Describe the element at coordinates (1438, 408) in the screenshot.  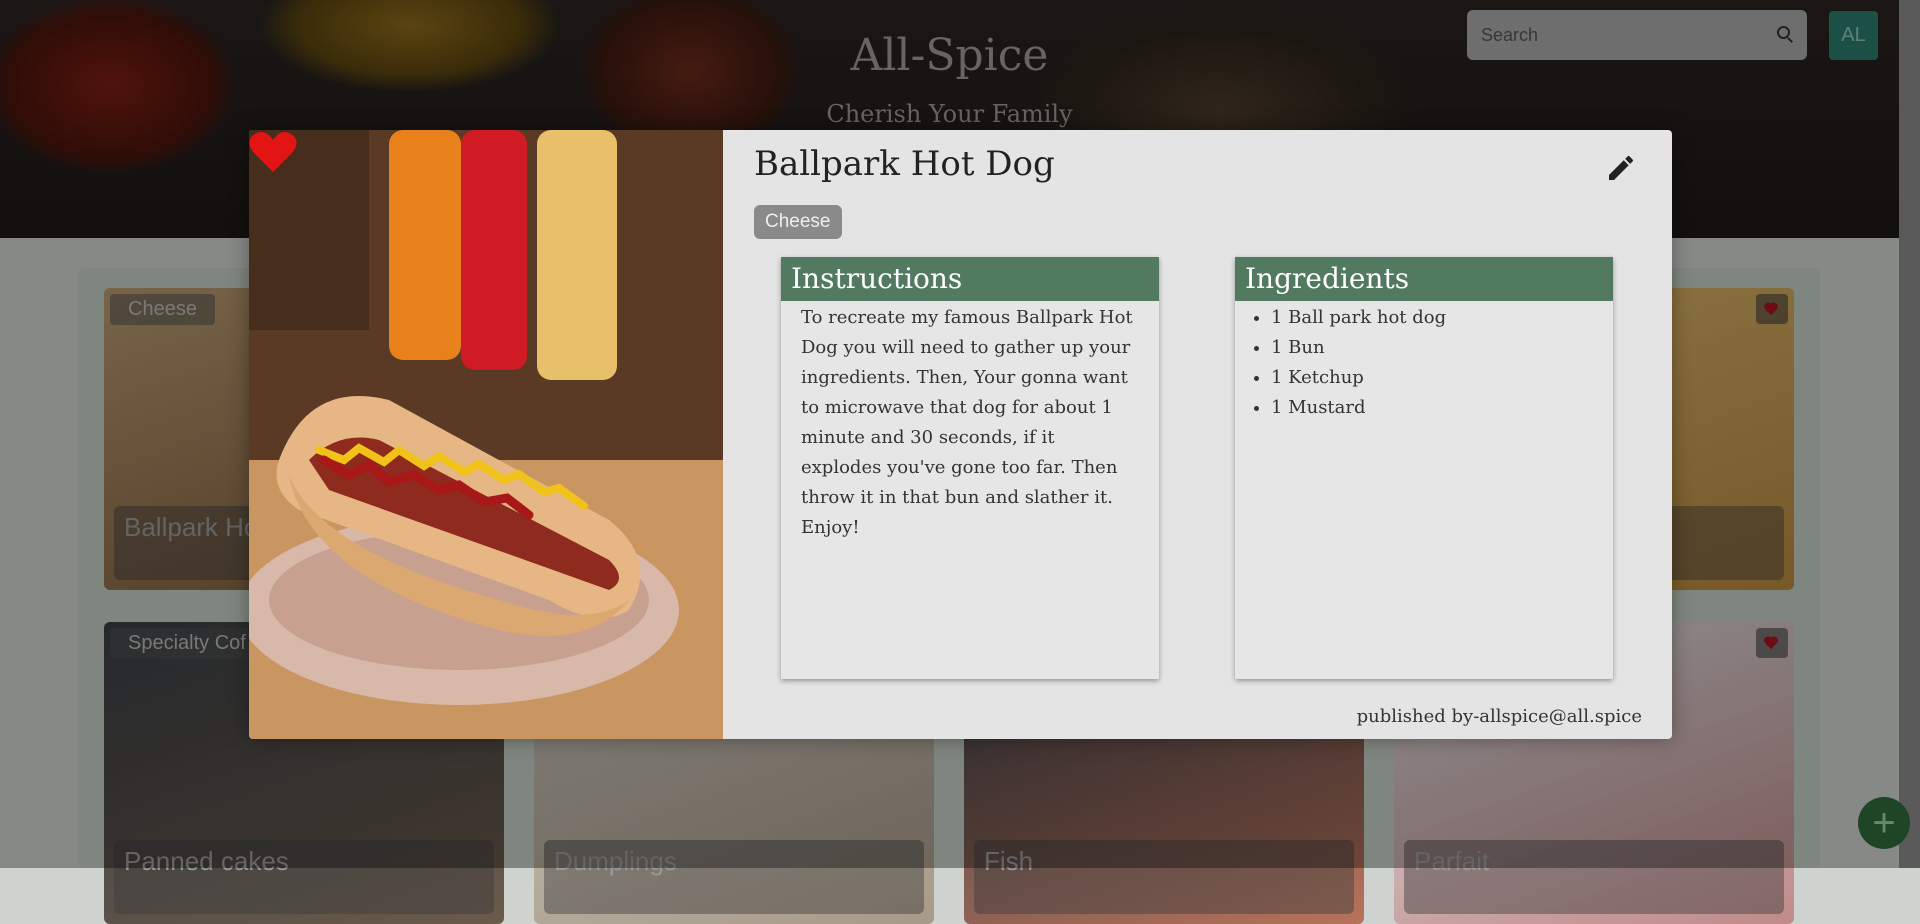
I see `ingredient-item: 1 Mustard` at that location.